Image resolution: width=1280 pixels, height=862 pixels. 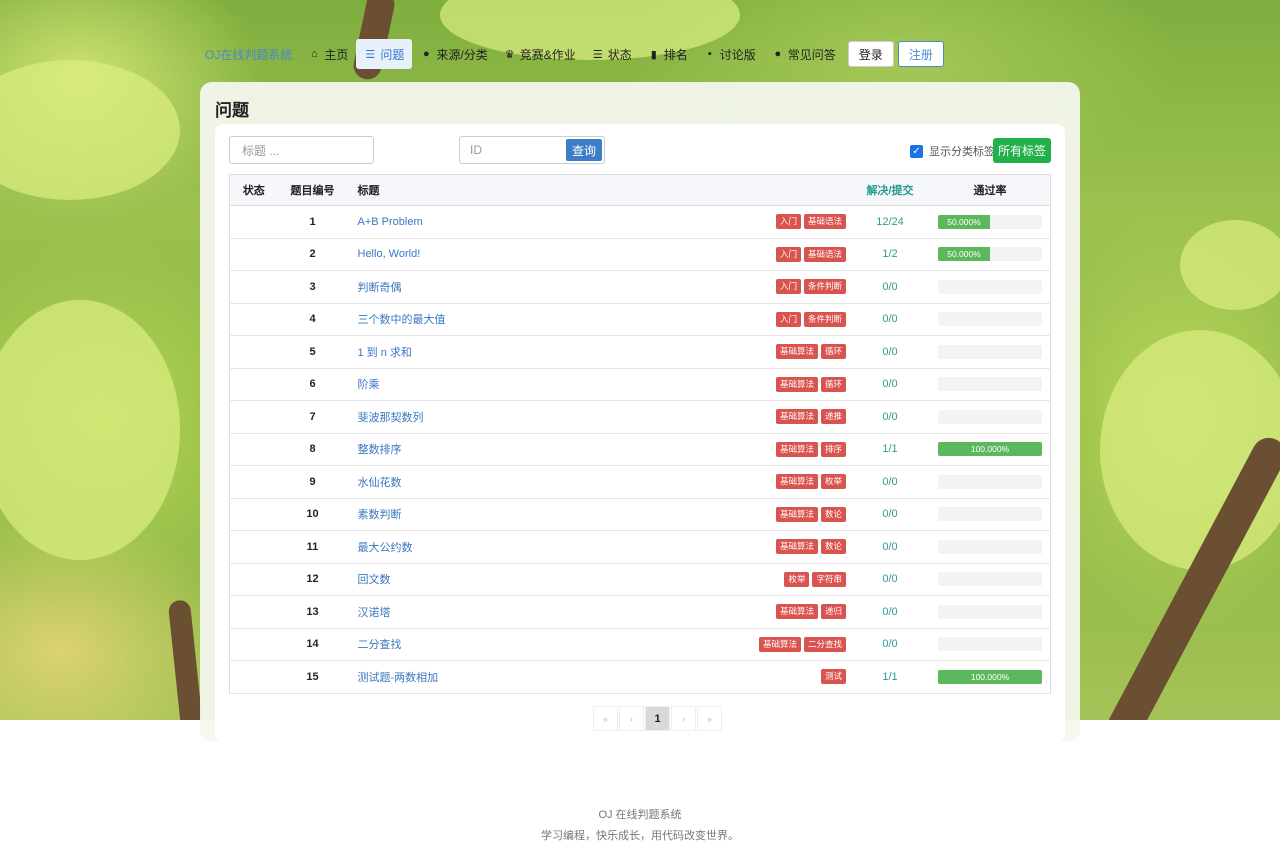 I want to click on prev-page-button: ‹, so click(x=631, y=718).